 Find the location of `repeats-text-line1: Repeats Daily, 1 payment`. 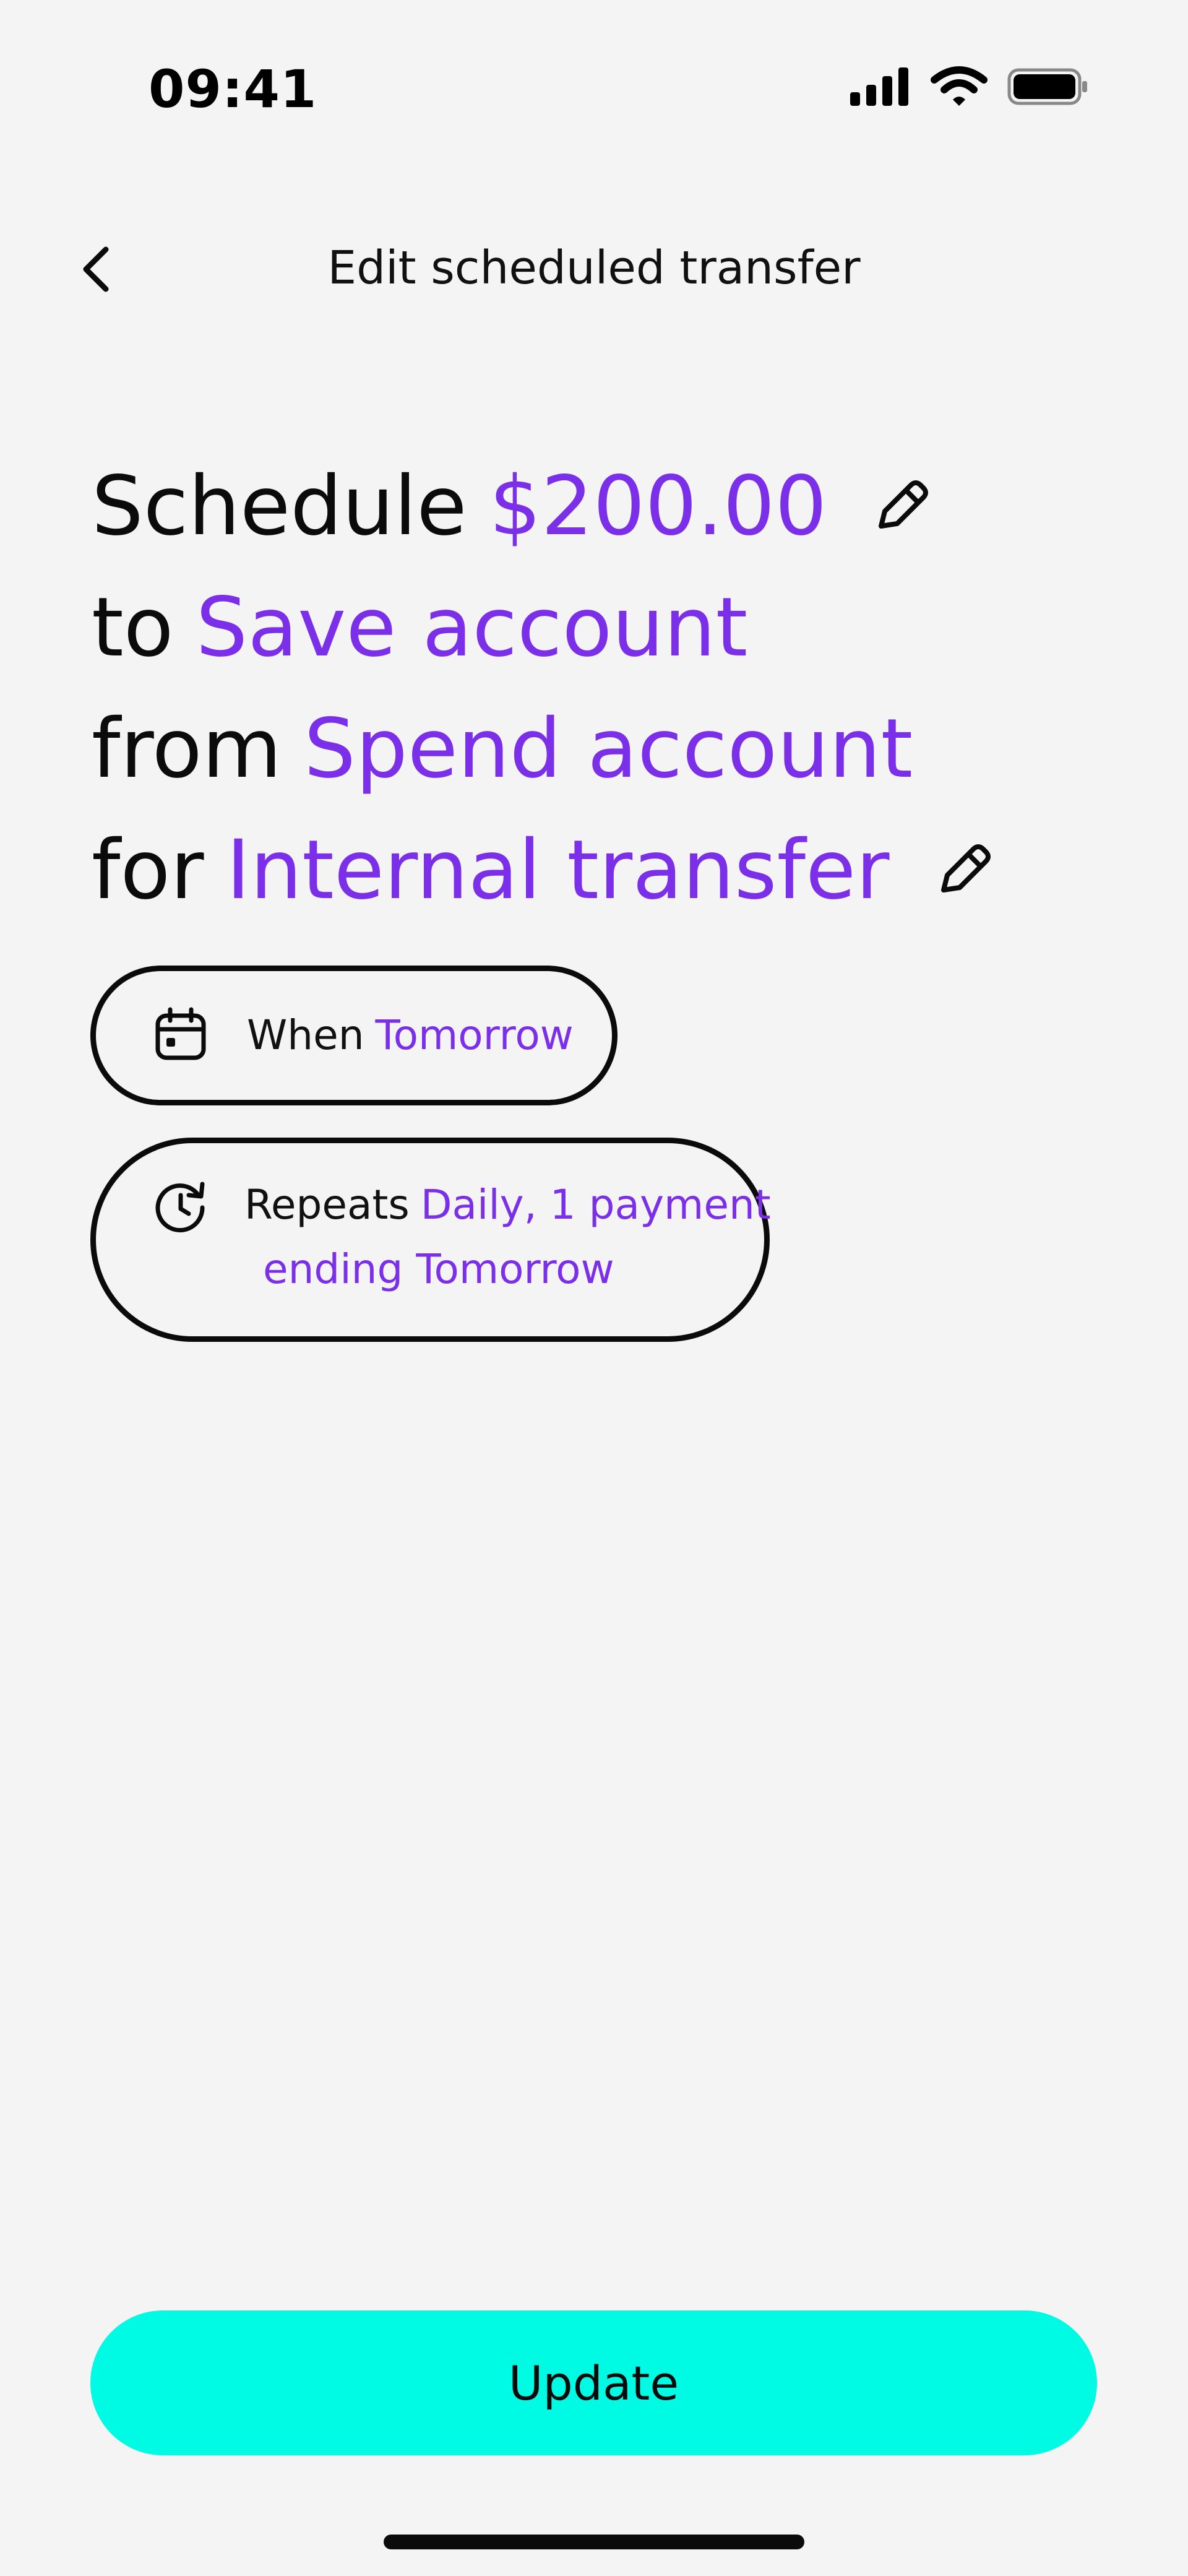

repeats-text-line1: Repeats Daily, 1 payment is located at coordinates (507, 1205).